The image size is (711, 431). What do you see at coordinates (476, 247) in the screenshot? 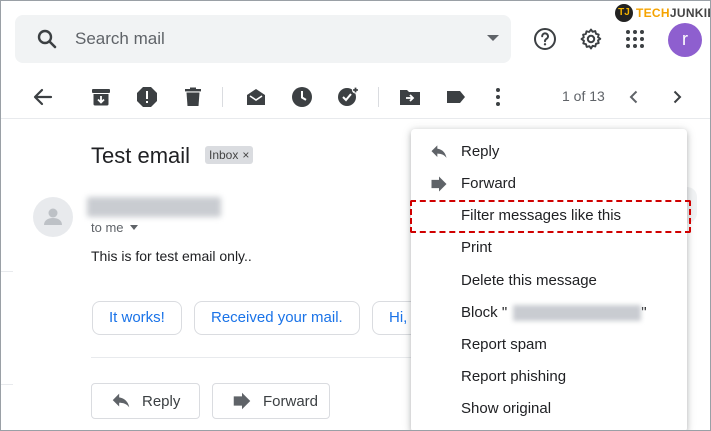
I see `menu-item-label: Print` at bounding box center [476, 247].